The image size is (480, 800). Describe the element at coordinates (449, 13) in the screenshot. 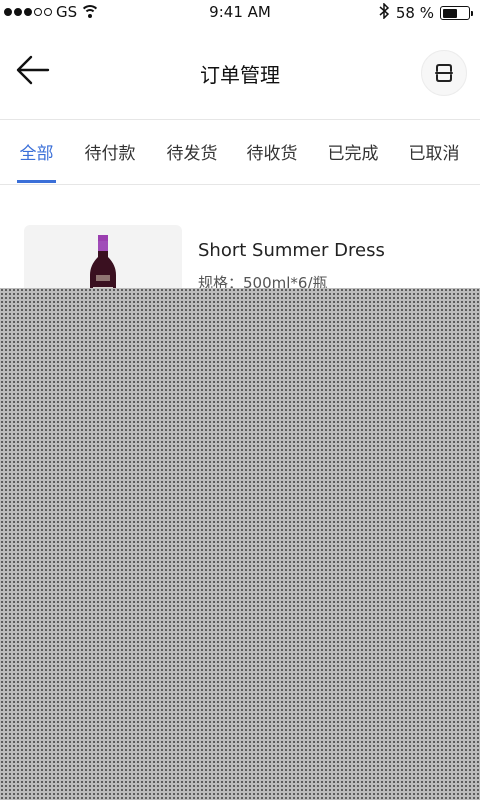

I see `battery-level` at that location.